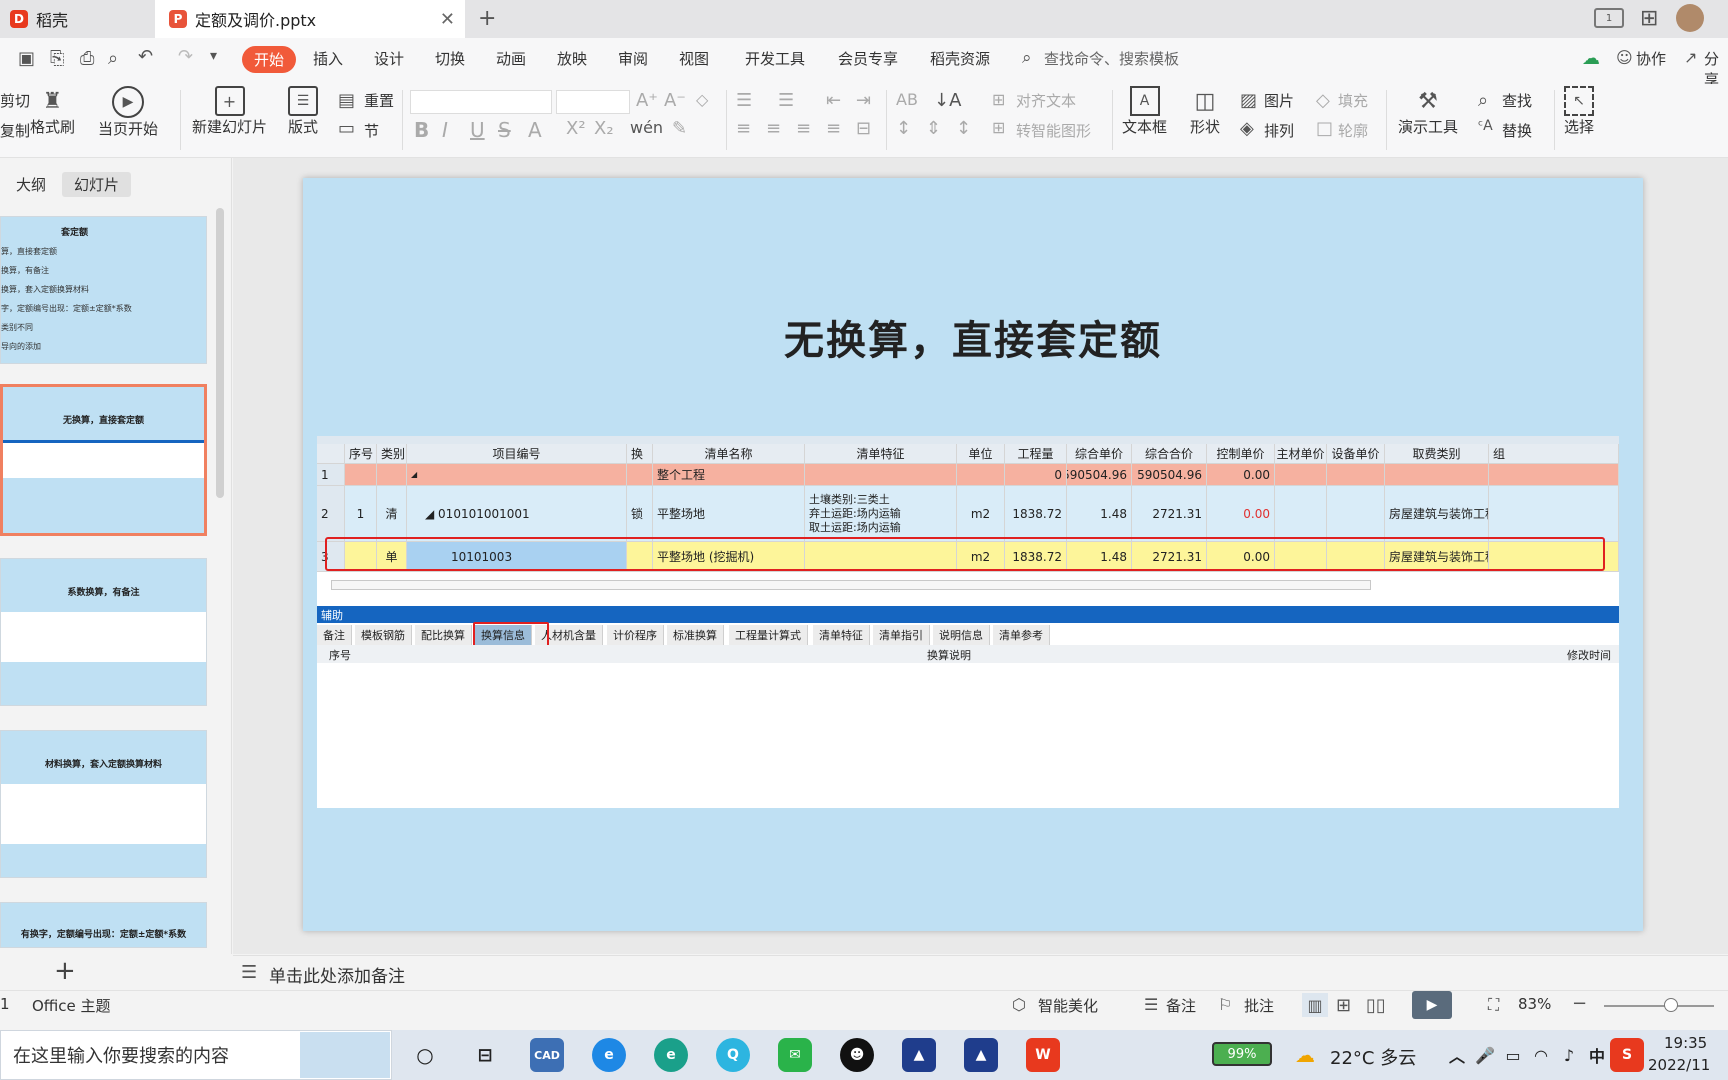  What do you see at coordinates (421, 130) in the screenshot?
I see `bold-icon: B` at bounding box center [421, 130].